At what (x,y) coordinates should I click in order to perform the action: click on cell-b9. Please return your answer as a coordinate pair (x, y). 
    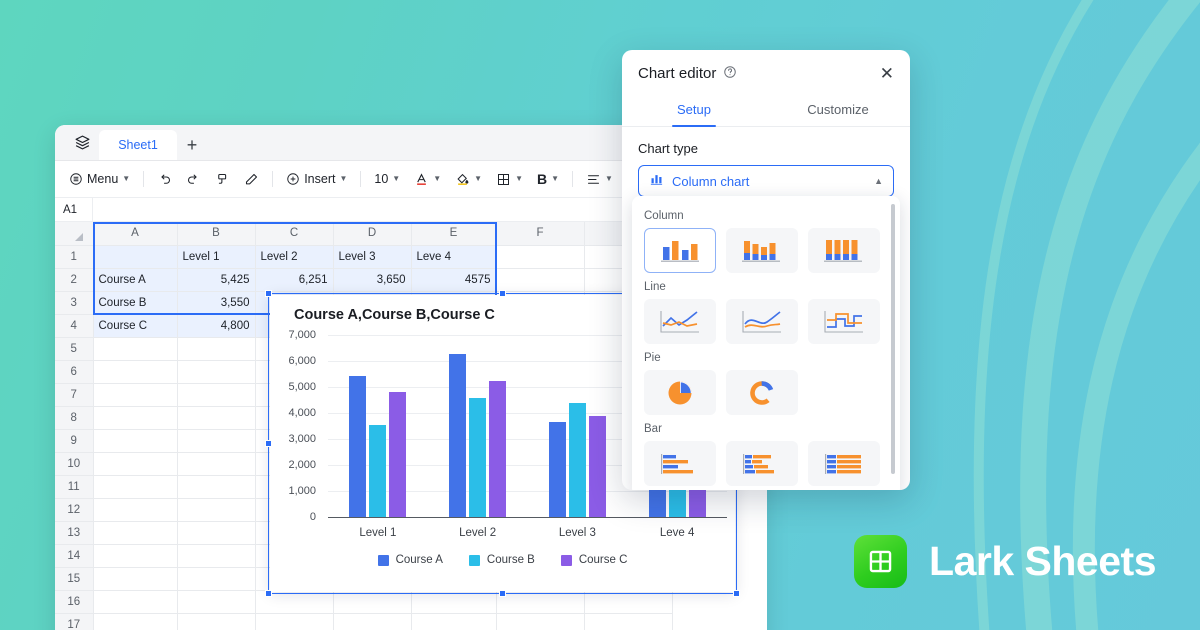
    Looking at the image, I should click on (216, 441).